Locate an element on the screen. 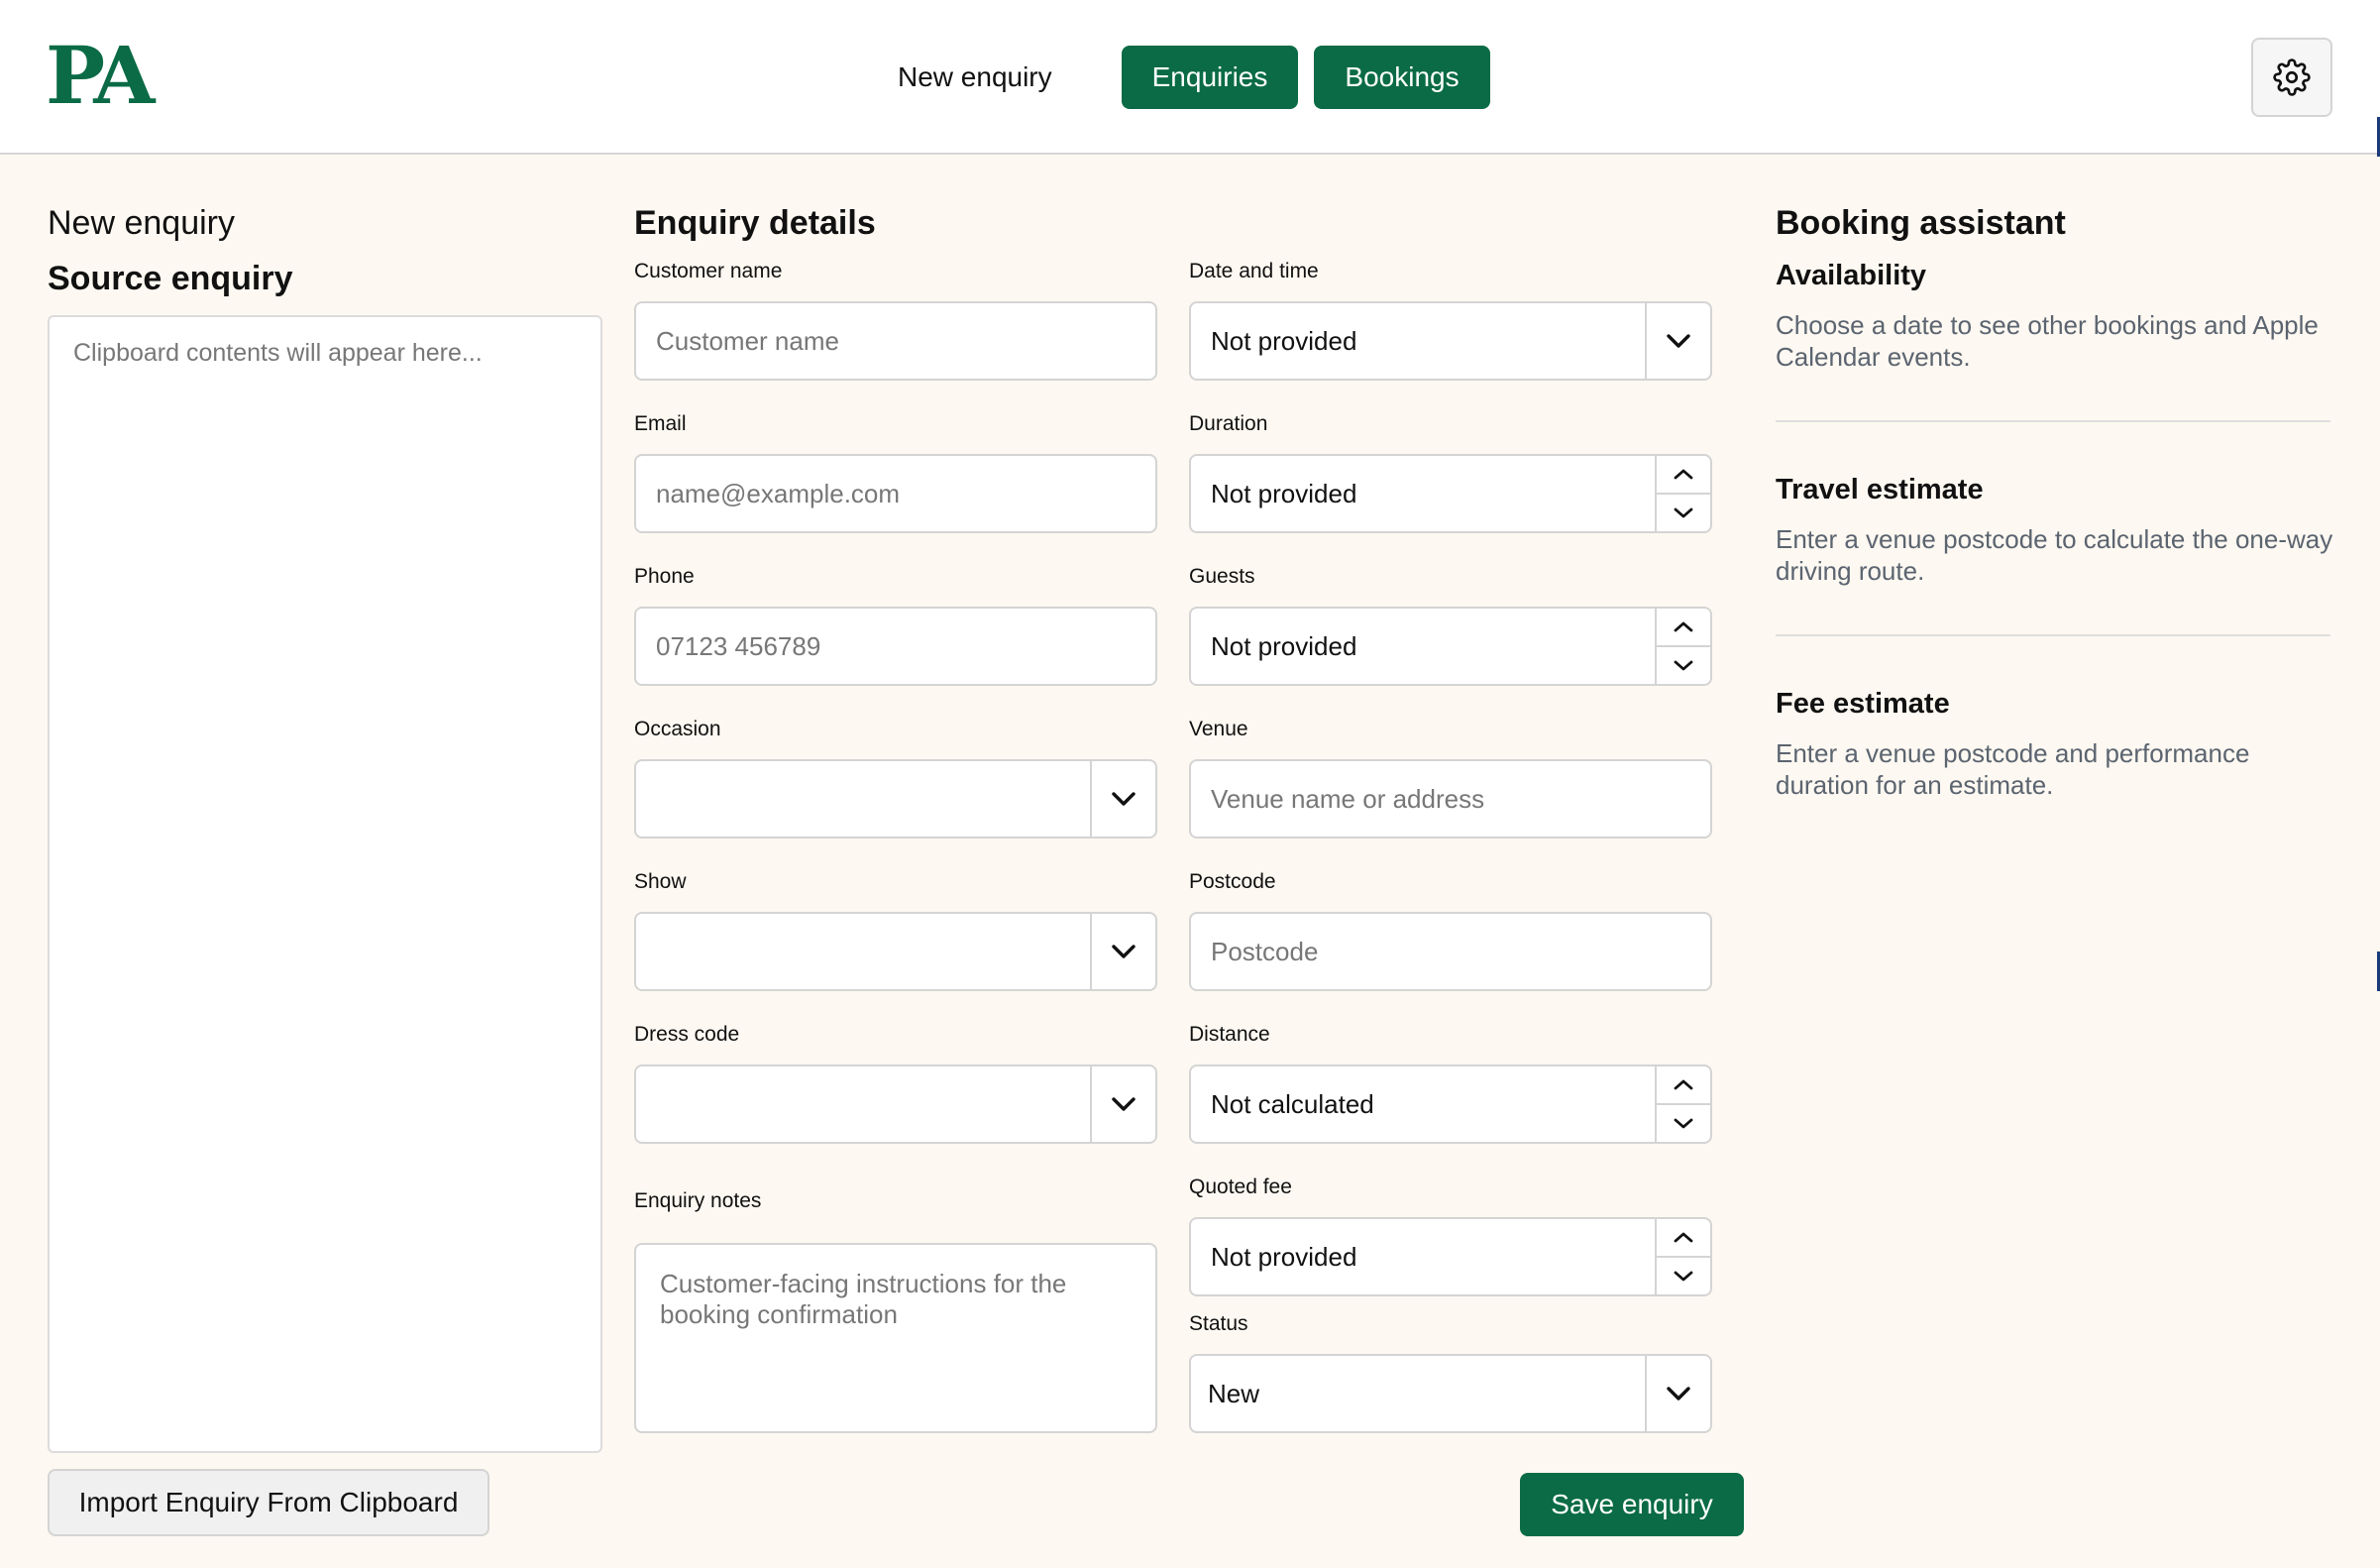 Image resolution: width=2380 pixels, height=1568 pixels. venue-input is located at coordinates (1450, 799).